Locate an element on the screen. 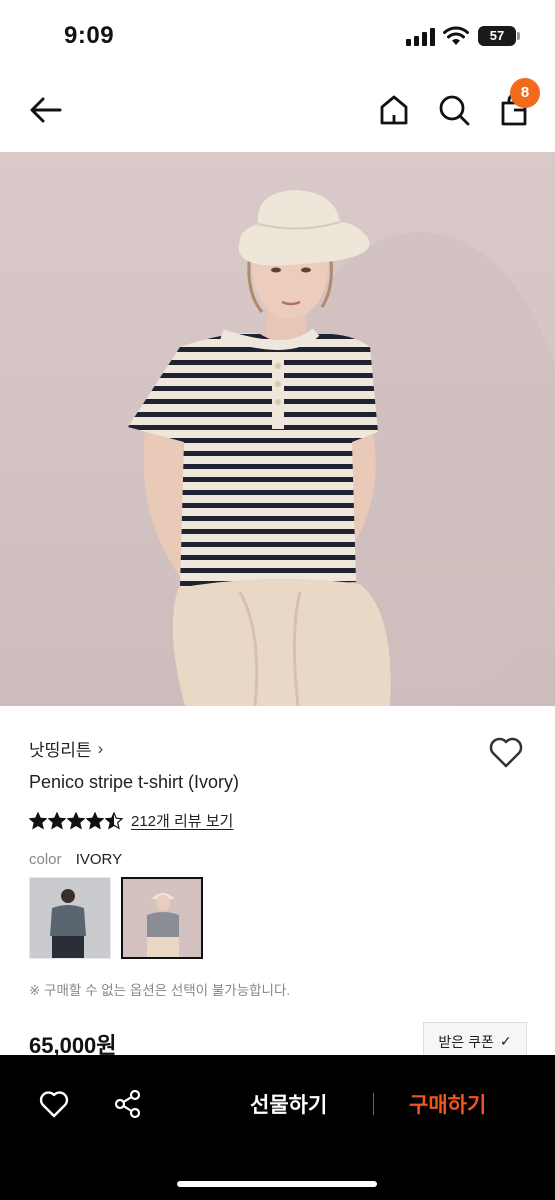  search-icon is located at coordinates (454, 110).